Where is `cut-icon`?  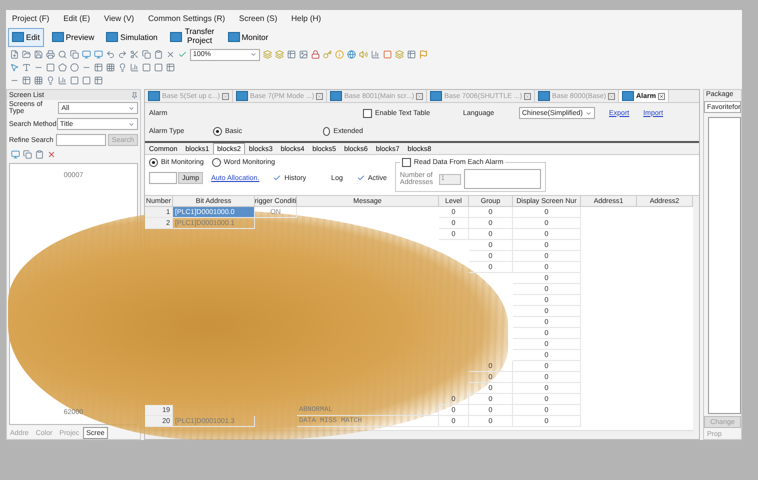 cut-icon is located at coordinates (134, 54).